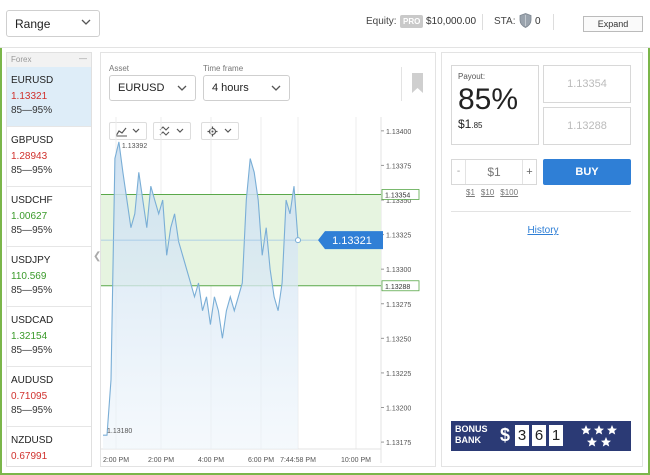 The width and height of the screenshot is (650, 475). Describe the element at coordinates (488, 99) in the screenshot. I see `payout-percent: 85%` at that location.